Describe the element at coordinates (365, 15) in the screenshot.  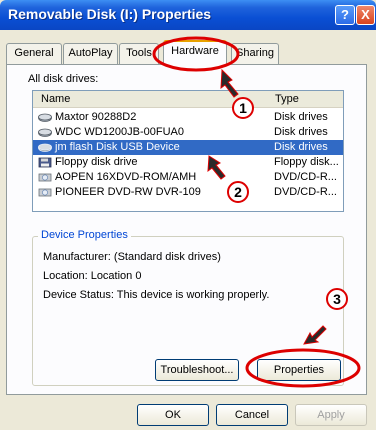
I see `close-button: X` at that location.